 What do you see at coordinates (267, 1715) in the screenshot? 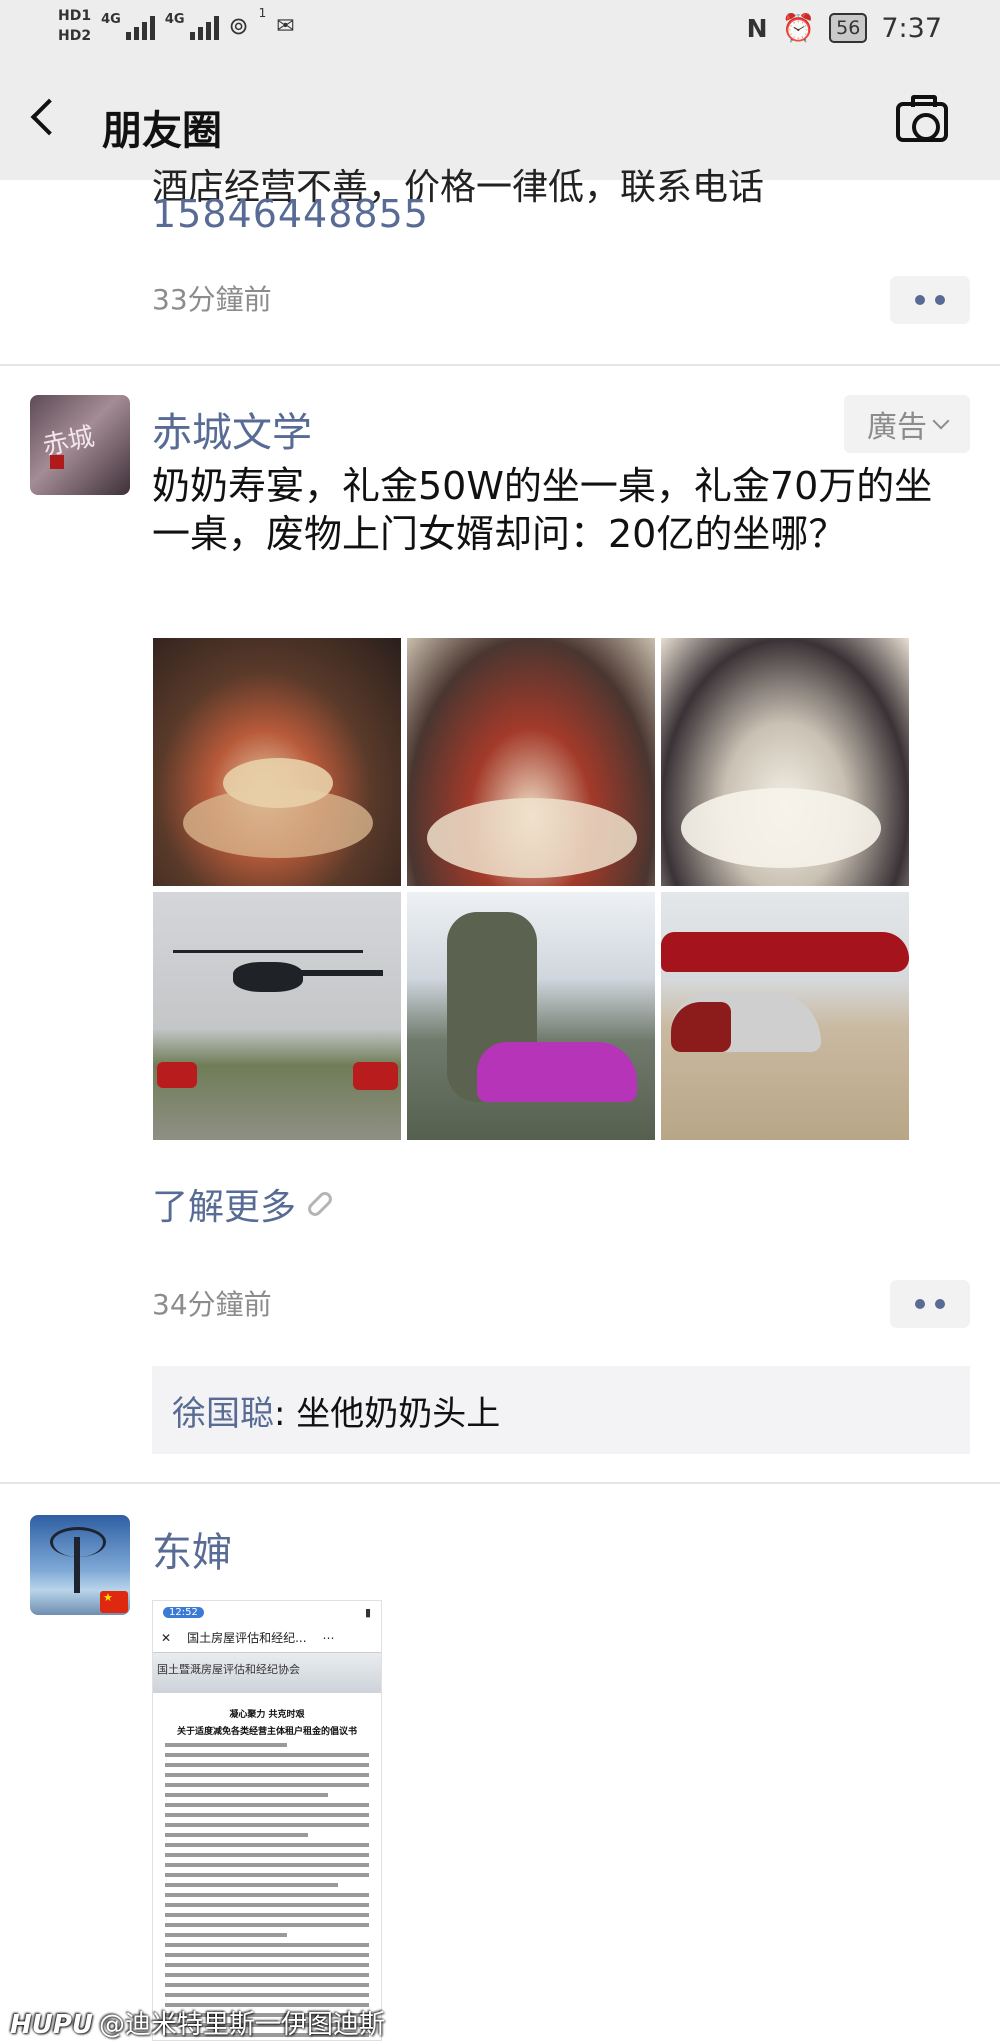
I see `doc-heading-1: 凝心聚力 共克时艰` at bounding box center [267, 1715].